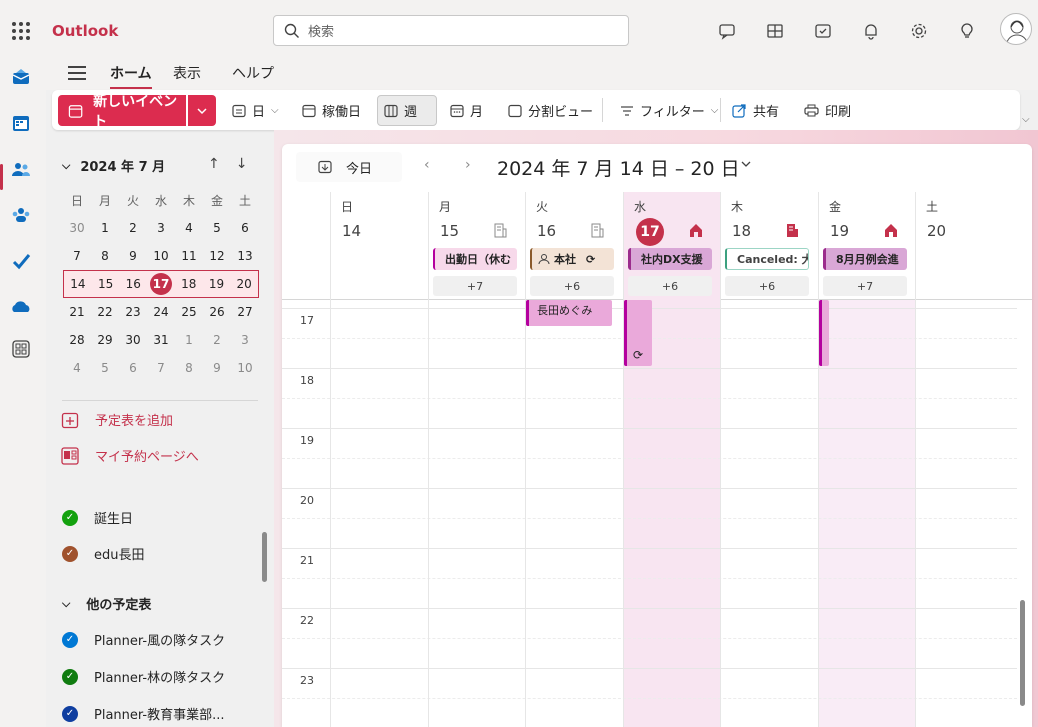 The height and width of the screenshot is (727, 1038). Describe the element at coordinates (187, 73) in the screenshot. I see `tab-view: 表示` at that location.